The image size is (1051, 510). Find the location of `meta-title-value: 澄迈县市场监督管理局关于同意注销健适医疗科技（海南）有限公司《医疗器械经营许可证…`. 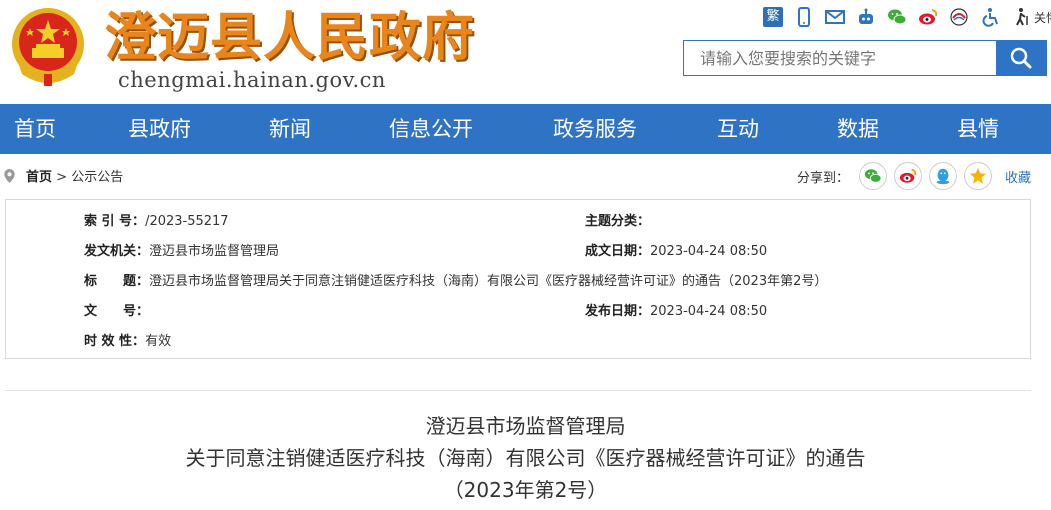

meta-title-value: 澄迈县市场监督管理局关于同意注销健适医疗科技（海南）有限公司《医疗器械经营许可证… is located at coordinates (488, 281).